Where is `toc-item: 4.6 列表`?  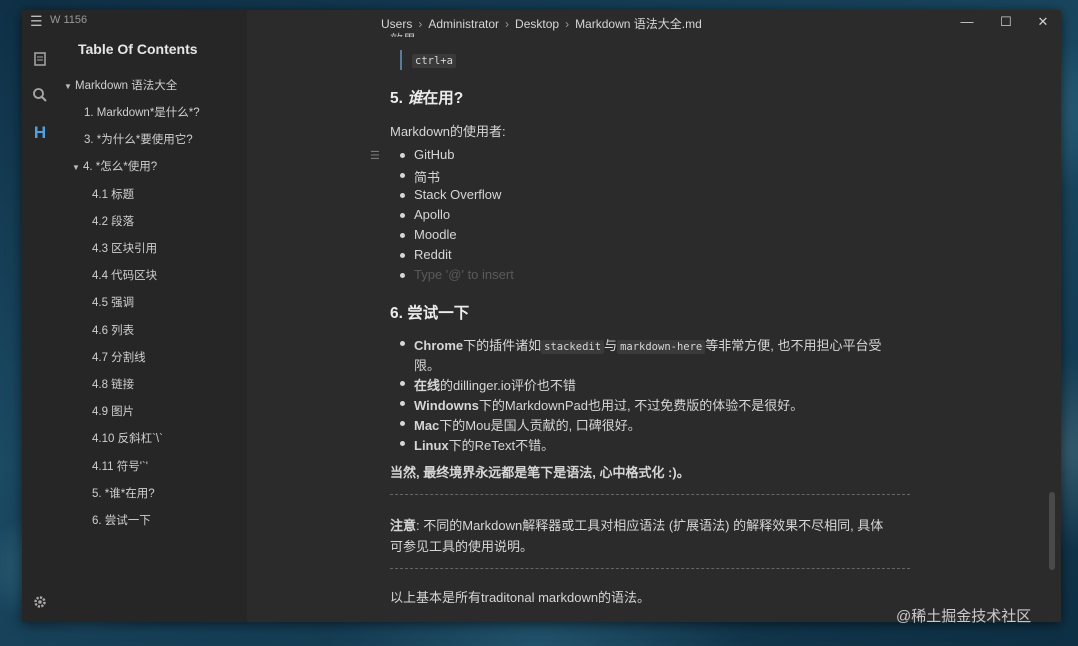 toc-item: 4.6 列表 is located at coordinates (113, 330).